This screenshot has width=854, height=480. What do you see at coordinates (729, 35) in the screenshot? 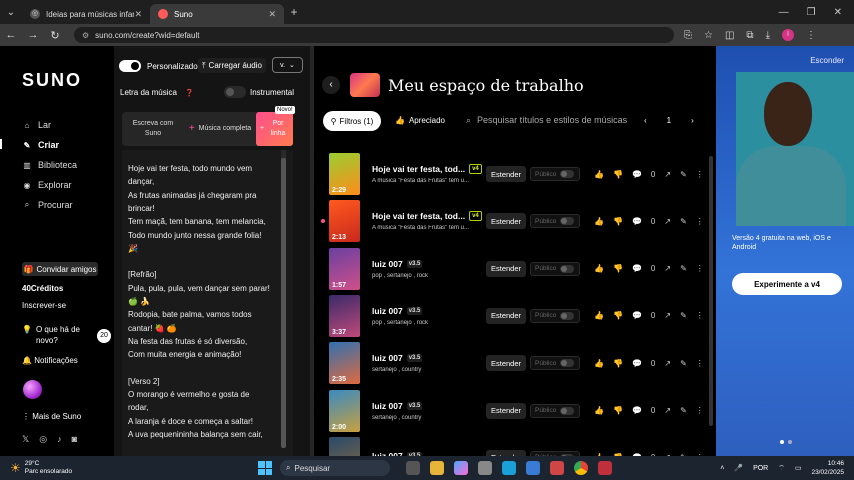
I see `extension-icon: ◫` at bounding box center [729, 35].